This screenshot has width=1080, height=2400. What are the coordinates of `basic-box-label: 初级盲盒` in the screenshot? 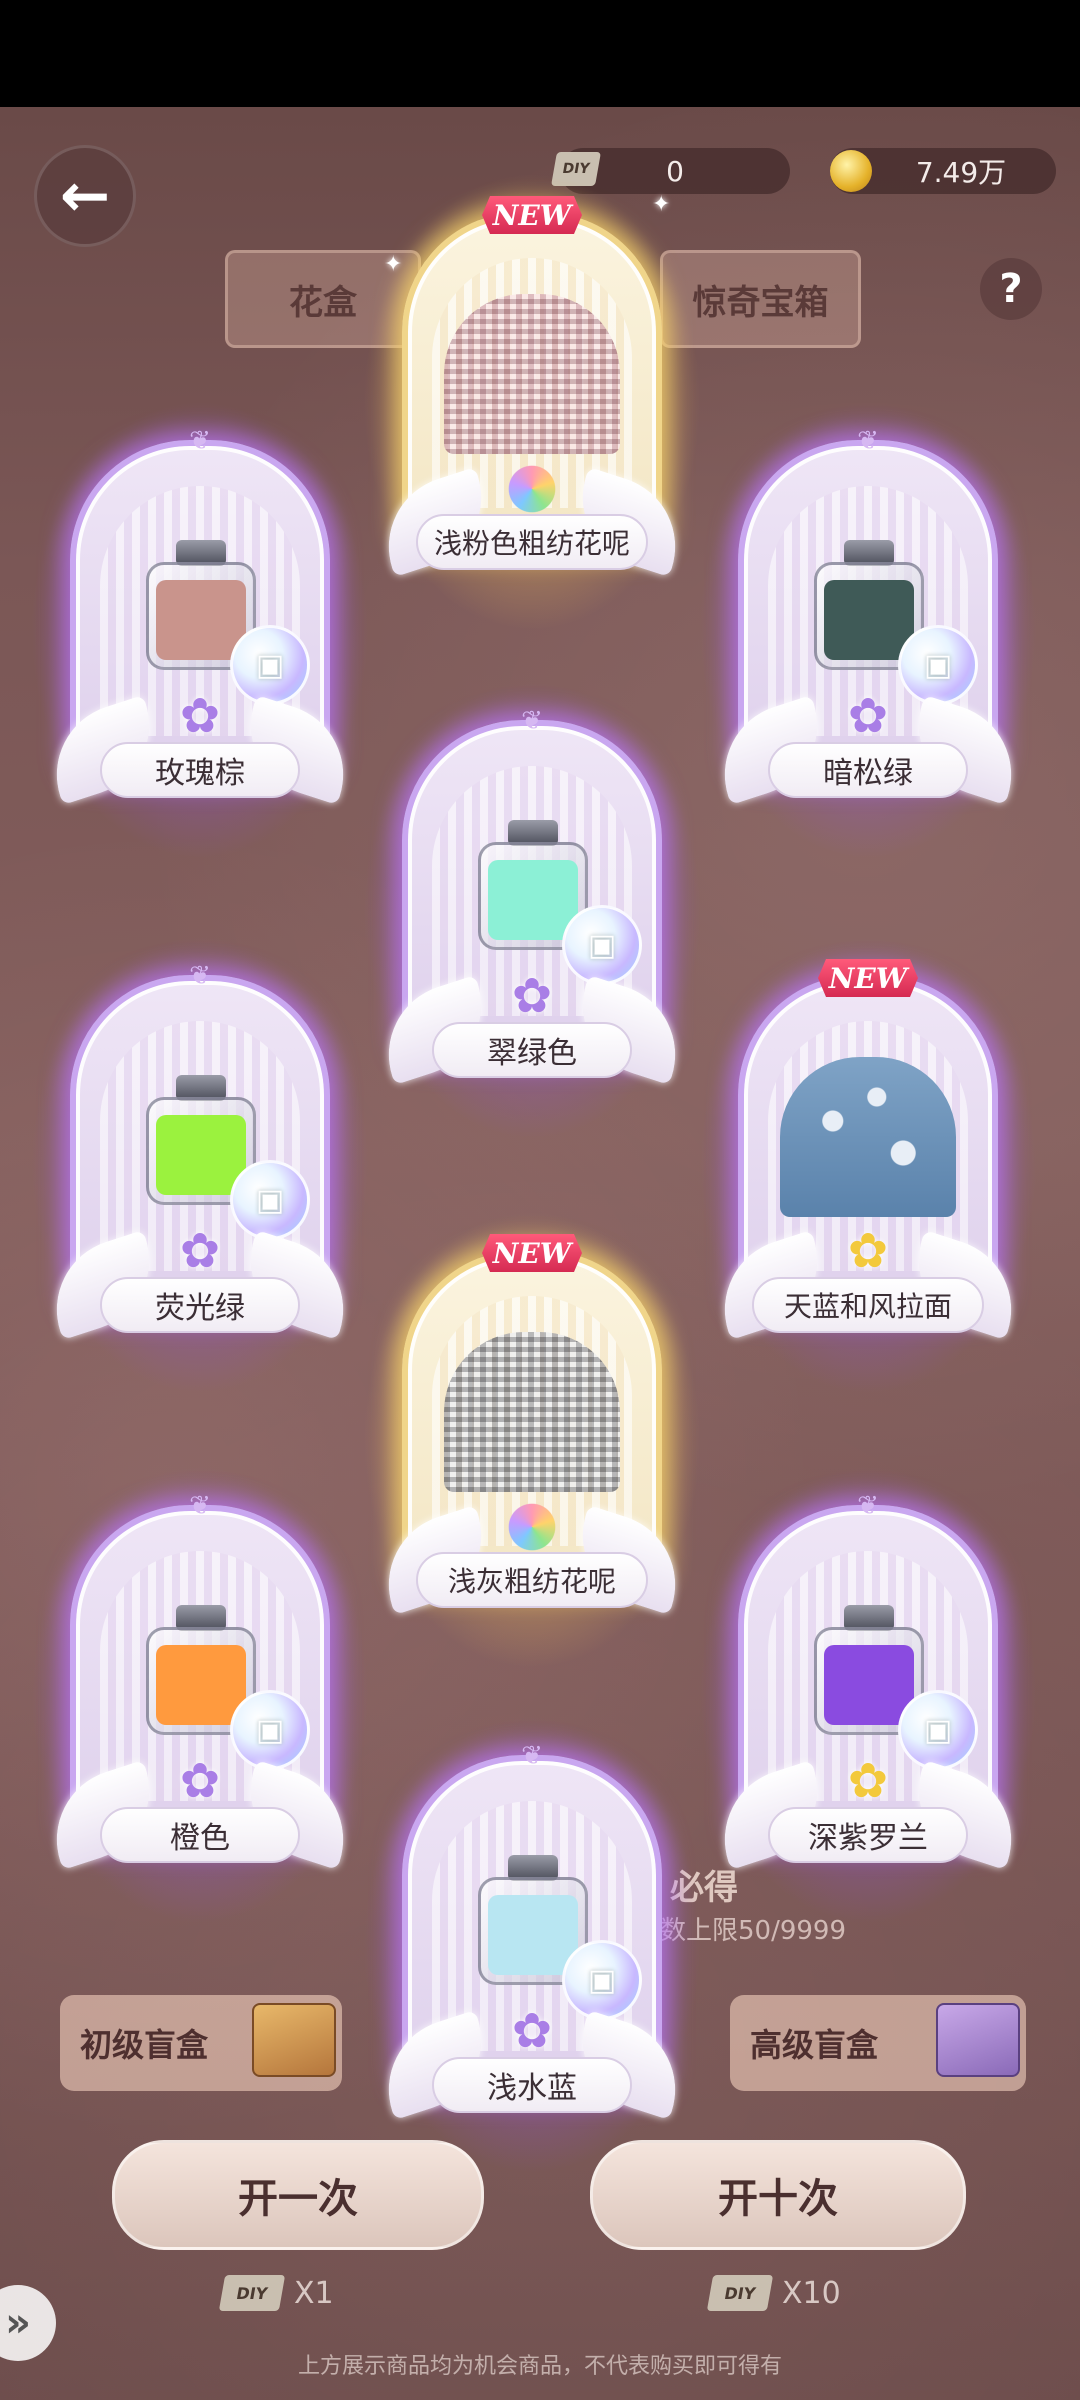 It's located at (144, 2045).